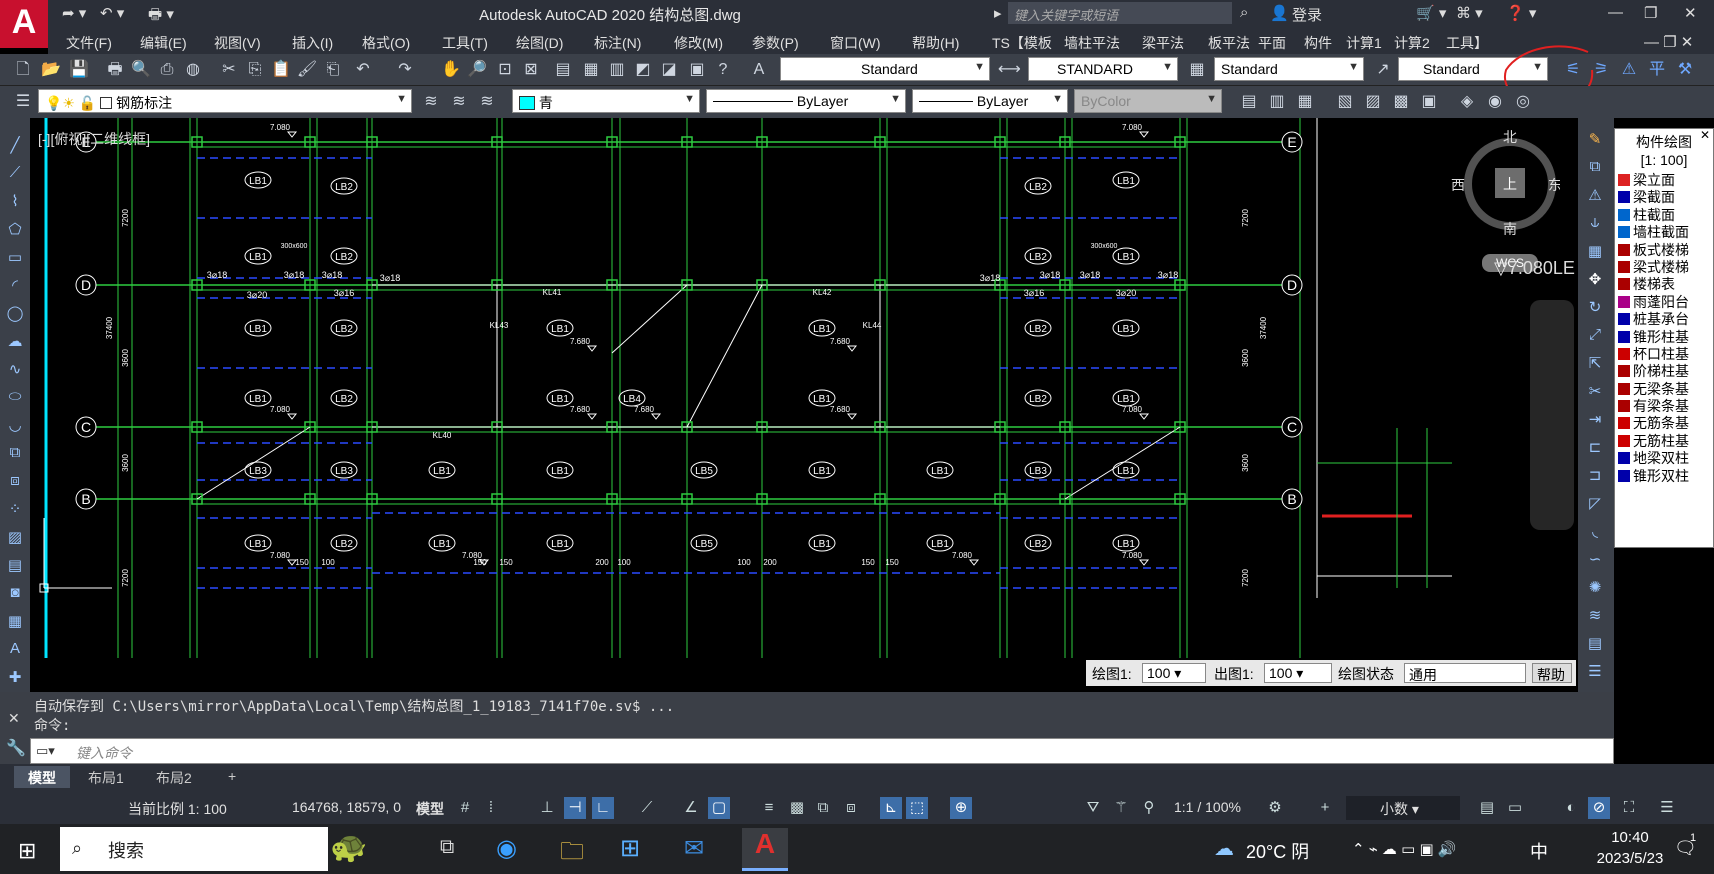 Image resolution: width=1714 pixels, height=874 pixels. I want to click on polar-icon: ∟, so click(603, 808).